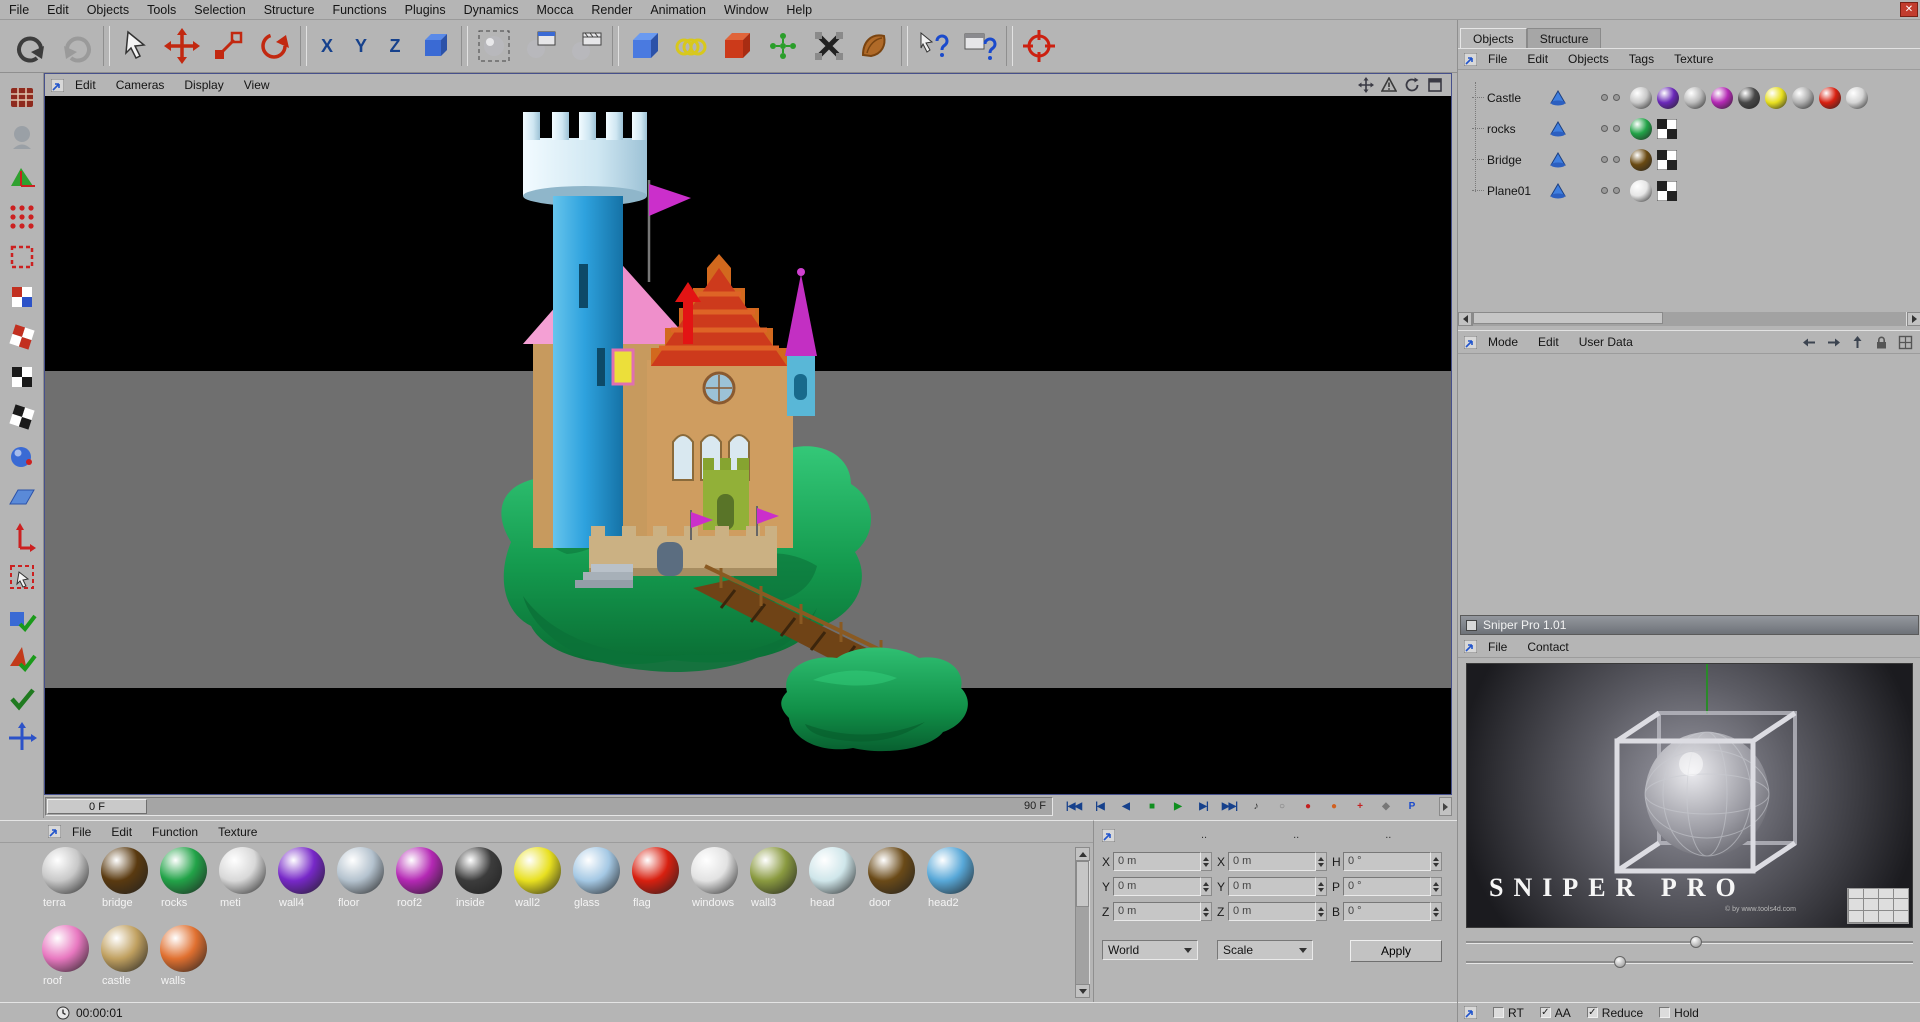  Describe the element at coordinates (1679, 1013) in the screenshot. I see `render-option: Hold` at that location.